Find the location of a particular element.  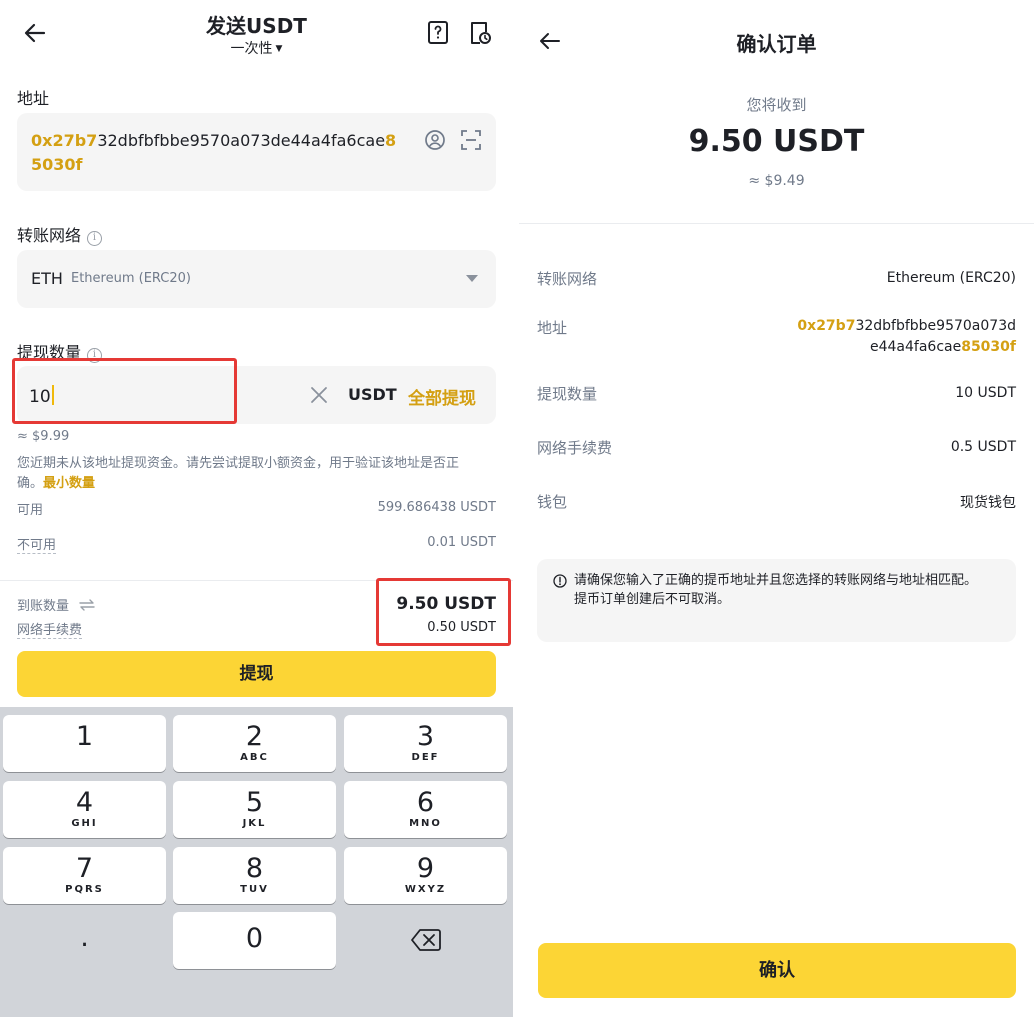

contact-book-icon is located at coordinates (435, 140).